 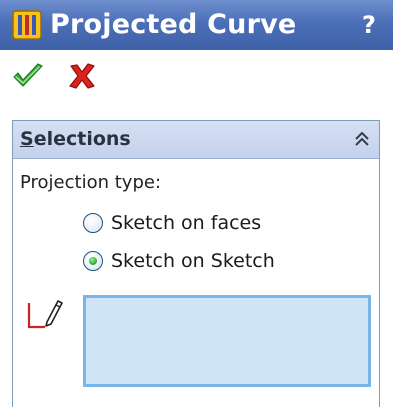 I want to click on title-bar: Projected Curve ?, so click(x=196, y=25).